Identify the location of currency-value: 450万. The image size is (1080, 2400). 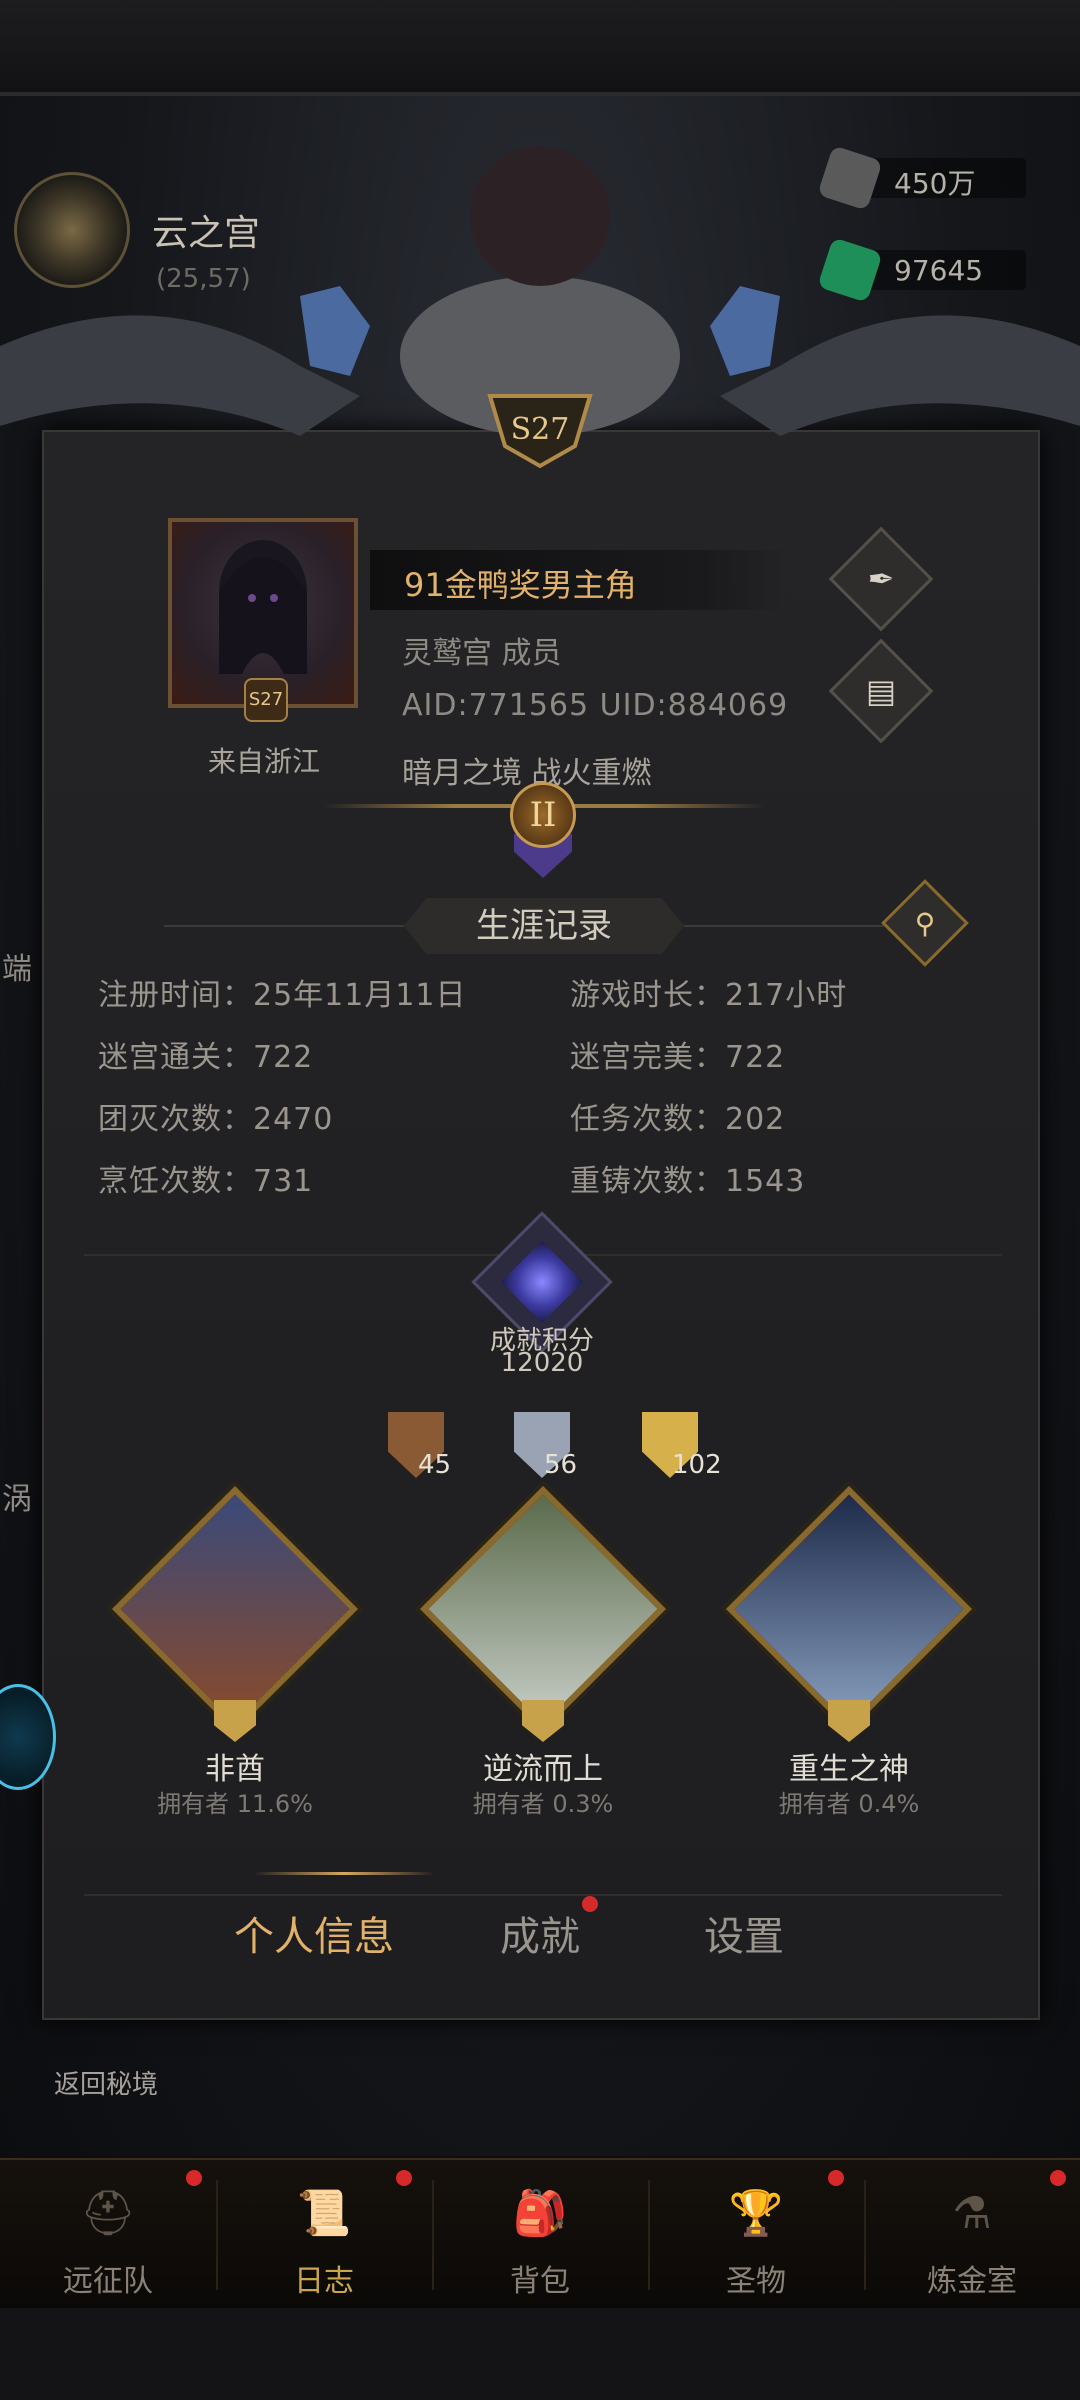
(935, 183).